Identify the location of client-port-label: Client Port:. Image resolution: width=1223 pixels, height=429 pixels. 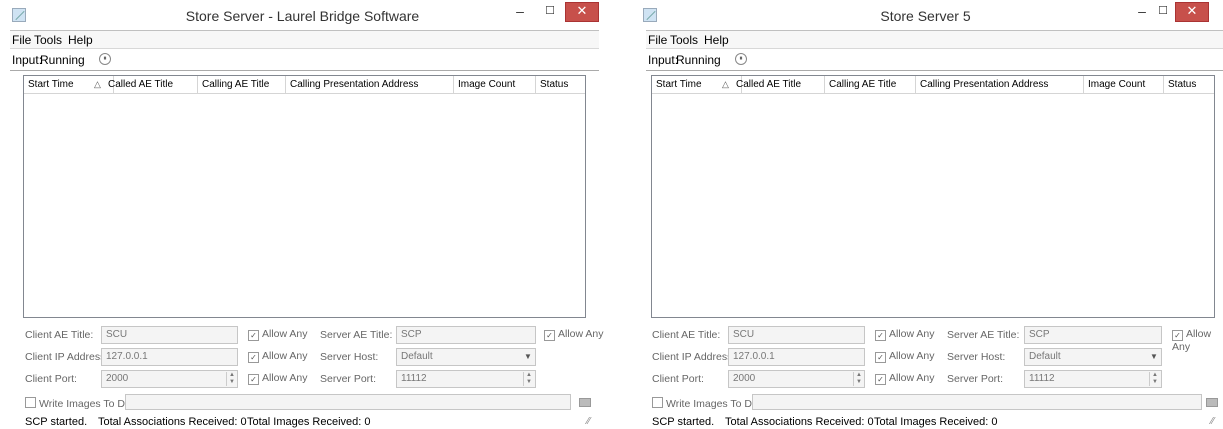
(51, 379).